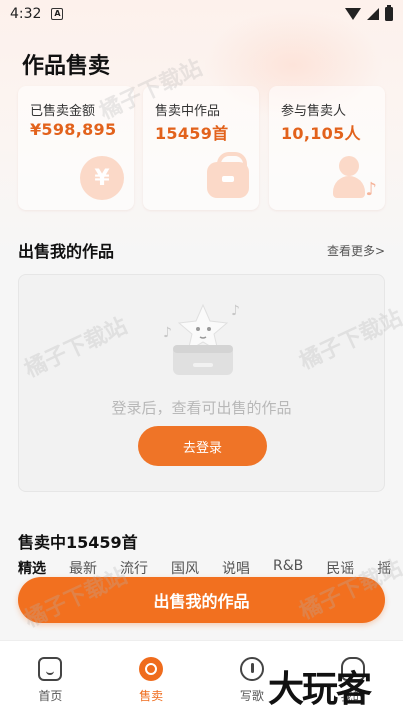  What do you see at coordinates (201, 250) in the screenshot?
I see `sell-my-works-header: 出售我的作品 查看更多>` at bounding box center [201, 250].